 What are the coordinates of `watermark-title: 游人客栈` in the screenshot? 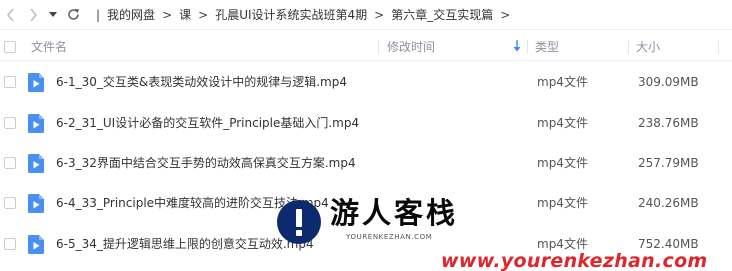 It's located at (394, 213).